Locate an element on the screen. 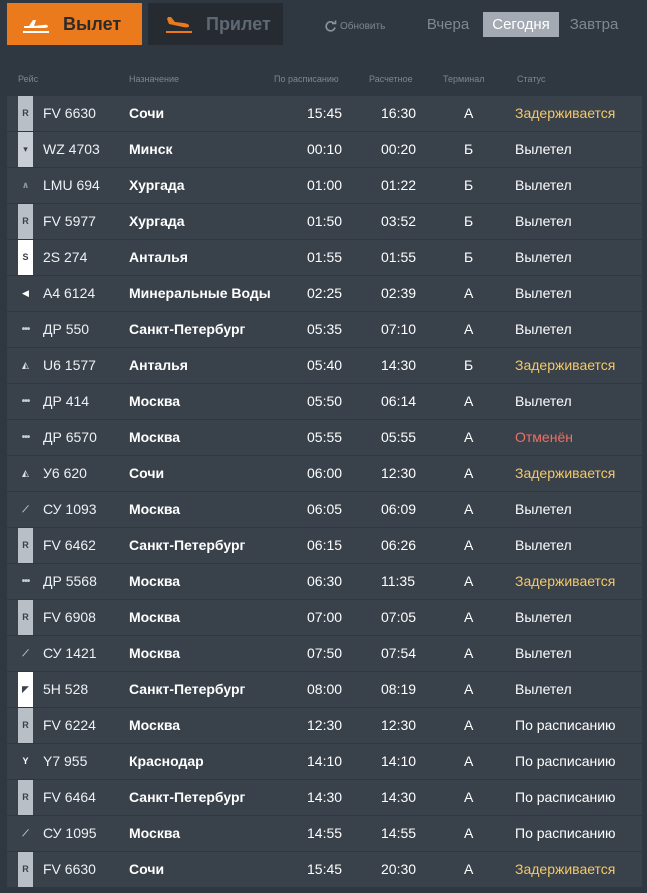 The width and height of the screenshot is (647, 893). col-estimated: Расчетное is located at coordinates (391, 79).